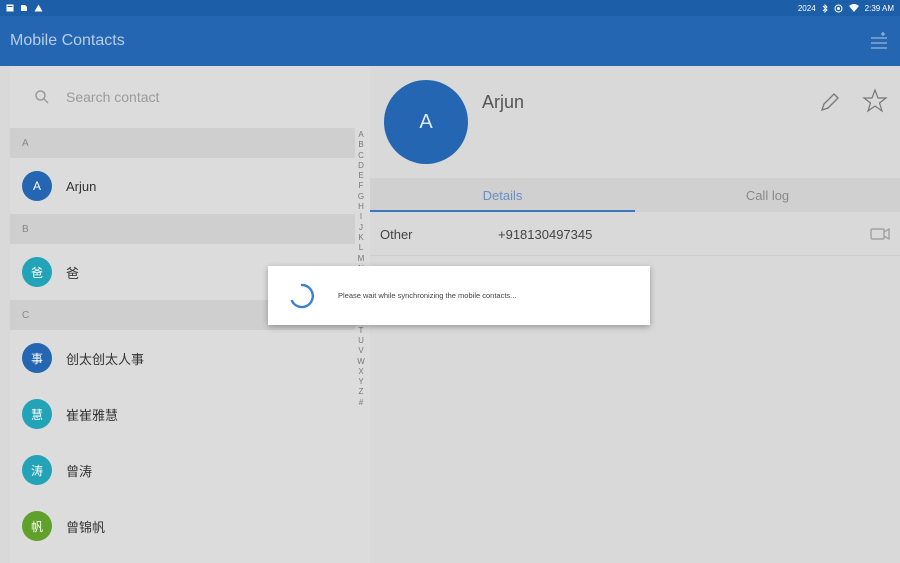 Image resolution: width=900 pixels, height=563 pixels. I want to click on alphabet-letter: F, so click(361, 186).